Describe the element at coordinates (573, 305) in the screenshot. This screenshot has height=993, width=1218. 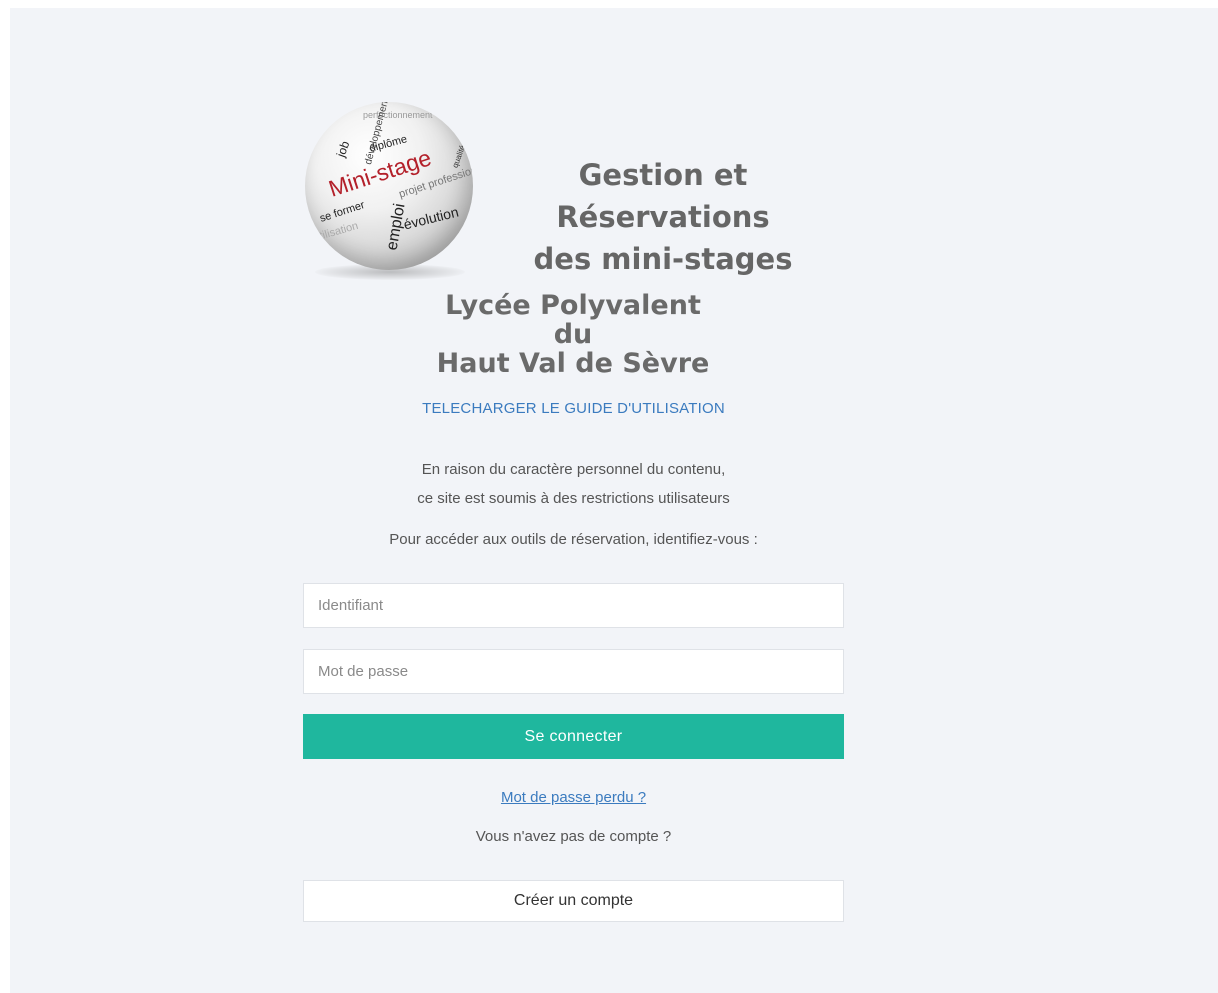
I see `school-name-line1: Lycée Polyvalent` at that location.